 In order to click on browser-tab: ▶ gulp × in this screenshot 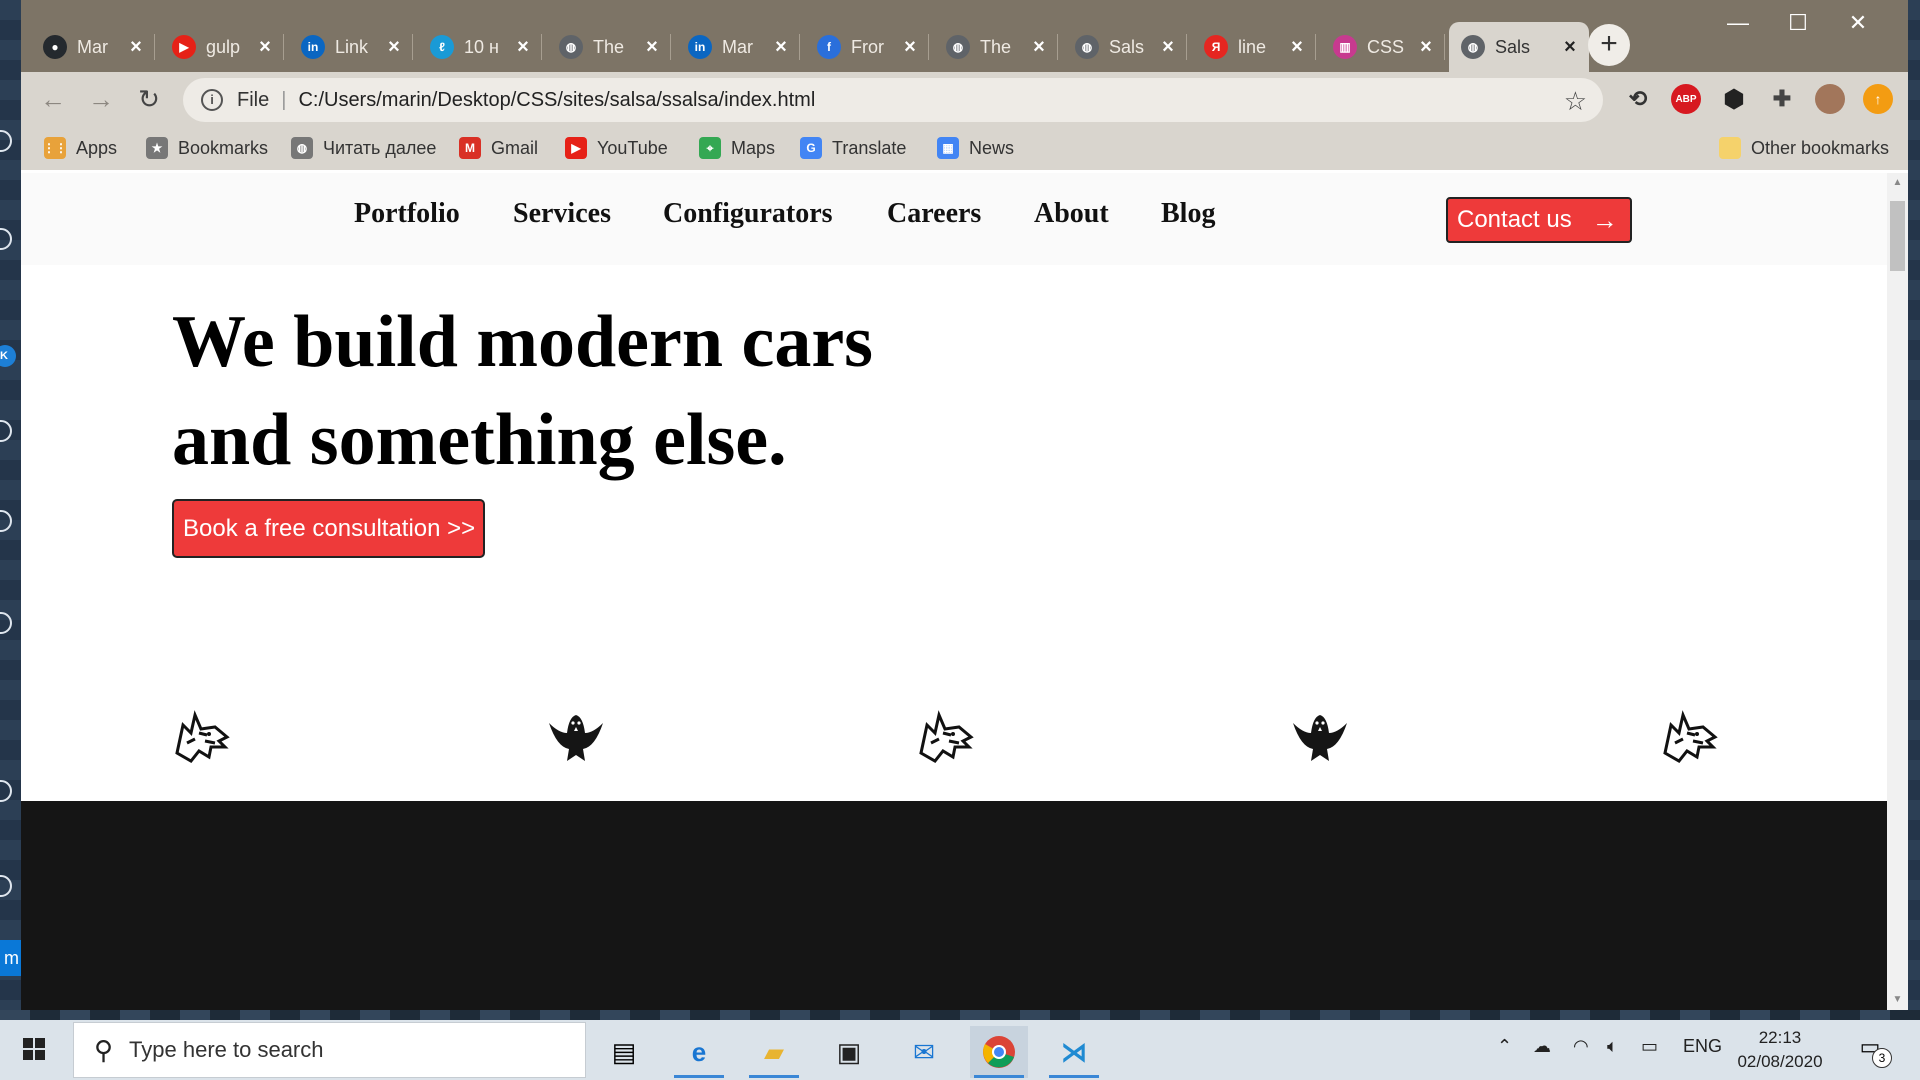, I will do `click(222, 47)`.